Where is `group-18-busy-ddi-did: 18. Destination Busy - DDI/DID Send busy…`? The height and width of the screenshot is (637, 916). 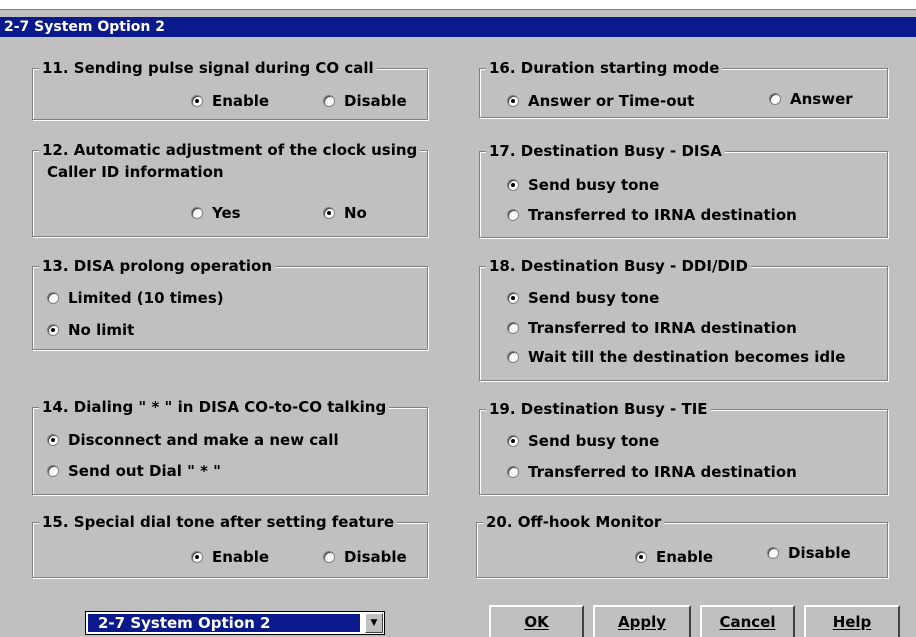
group-18-busy-ddi-did: 18. Destination Busy - DDI/DID Send busy… is located at coordinates (683, 318).